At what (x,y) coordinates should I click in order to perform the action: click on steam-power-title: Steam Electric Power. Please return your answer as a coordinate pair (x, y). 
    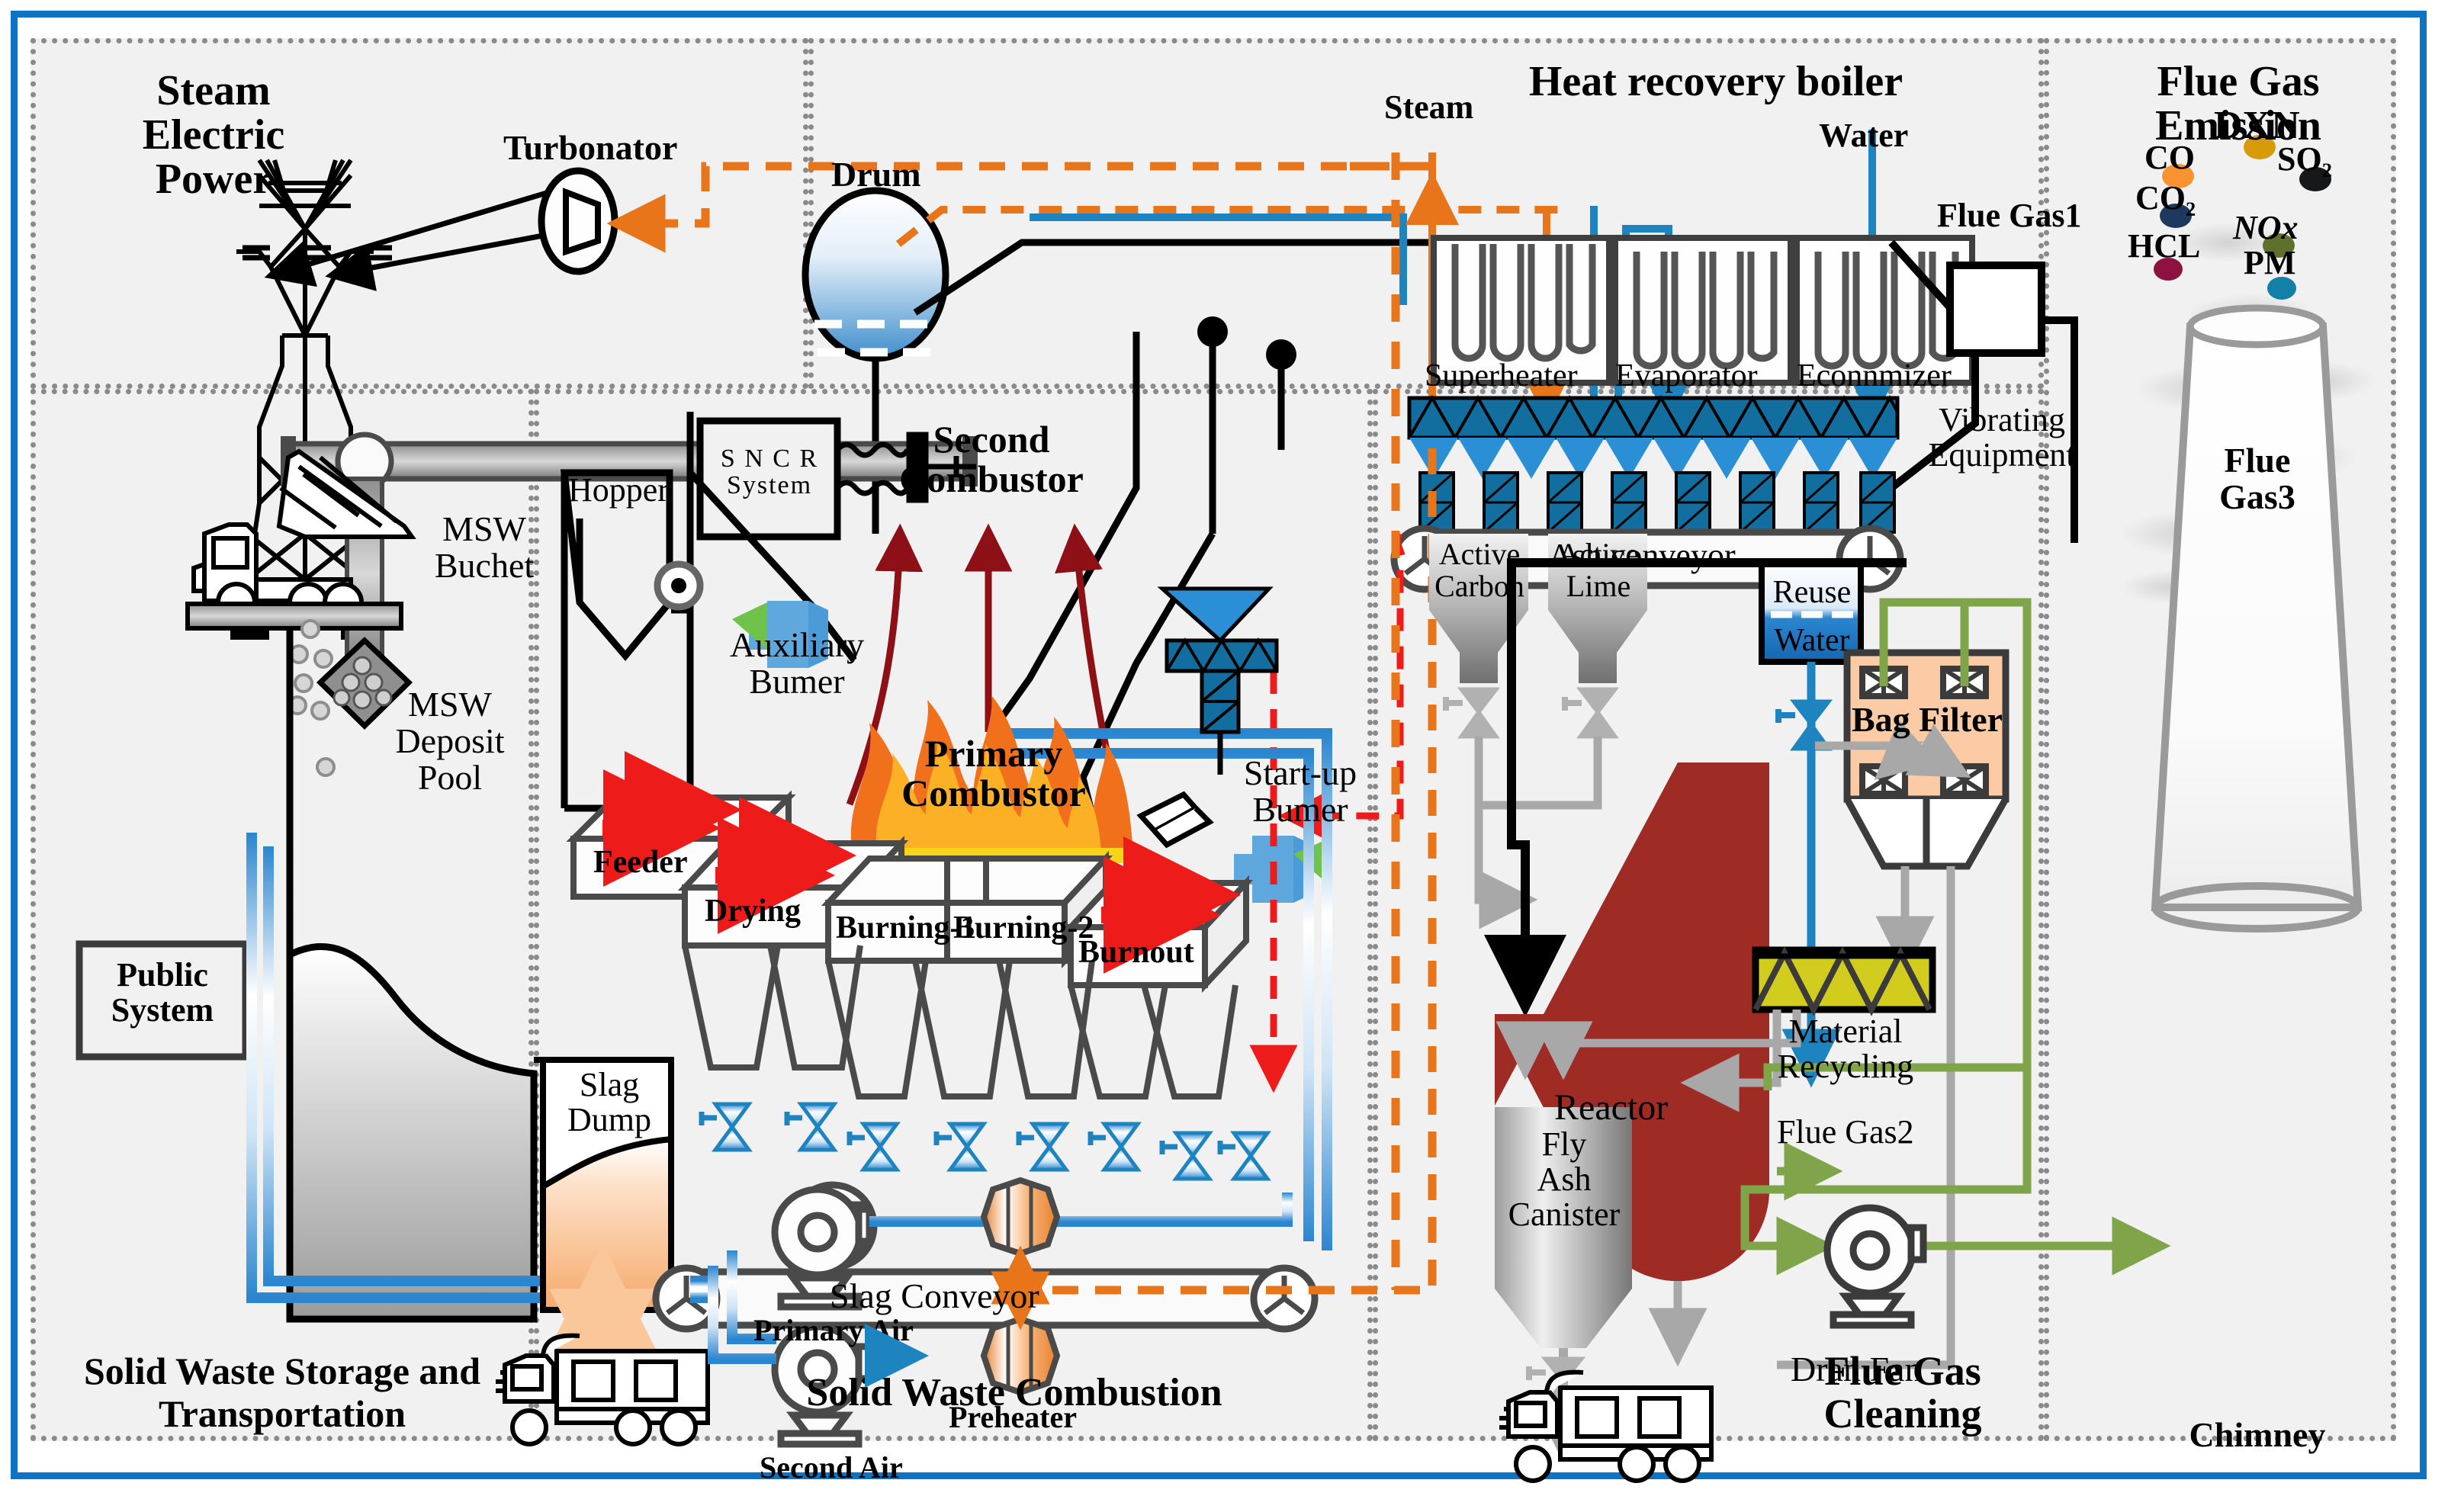
    Looking at the image, I should click on (213, 135).